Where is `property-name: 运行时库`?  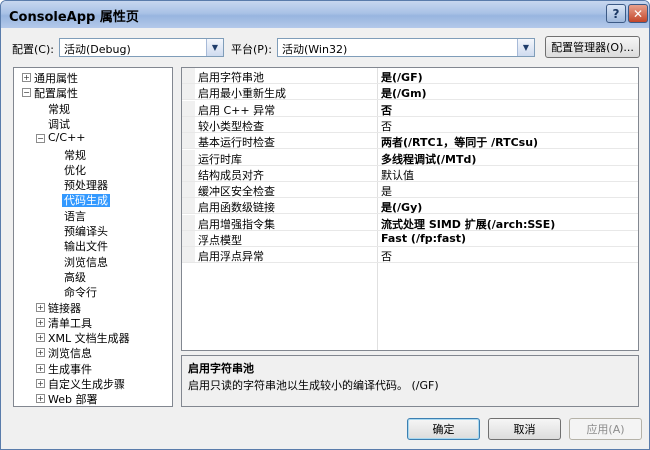 property-name: 运行时库 is located at coordinates (220, 159).